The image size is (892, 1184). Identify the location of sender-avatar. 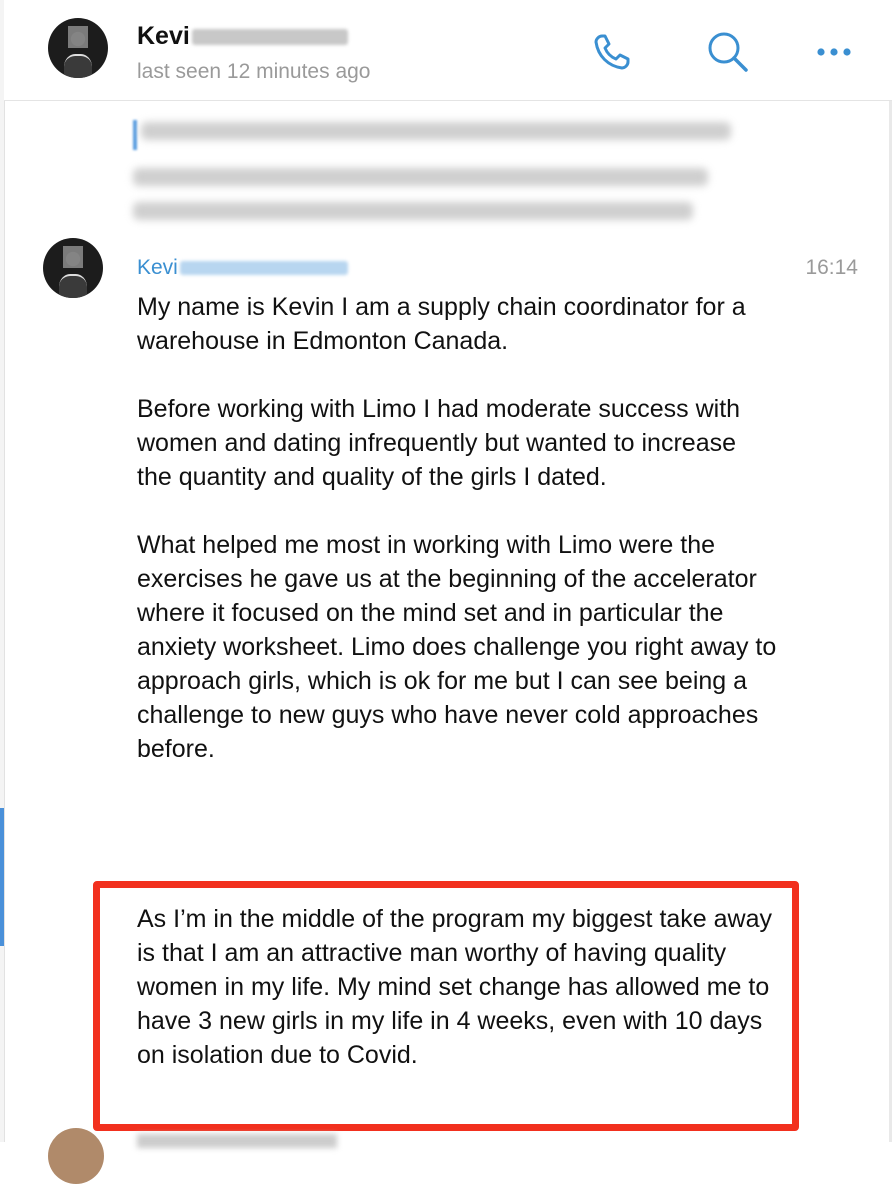
(73, 268).